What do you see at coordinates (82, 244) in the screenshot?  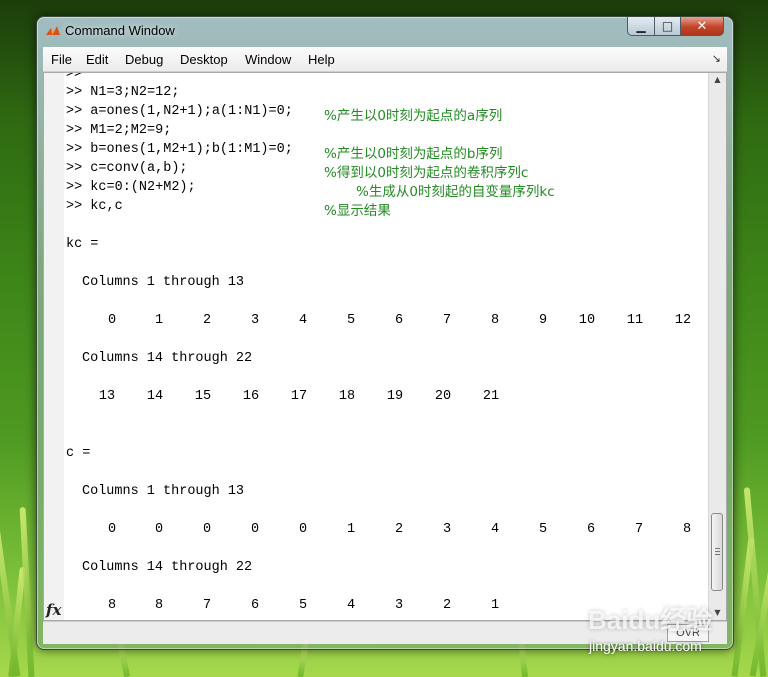 I see `output-variable-kc: kc =` at bounding box center [82, 244].